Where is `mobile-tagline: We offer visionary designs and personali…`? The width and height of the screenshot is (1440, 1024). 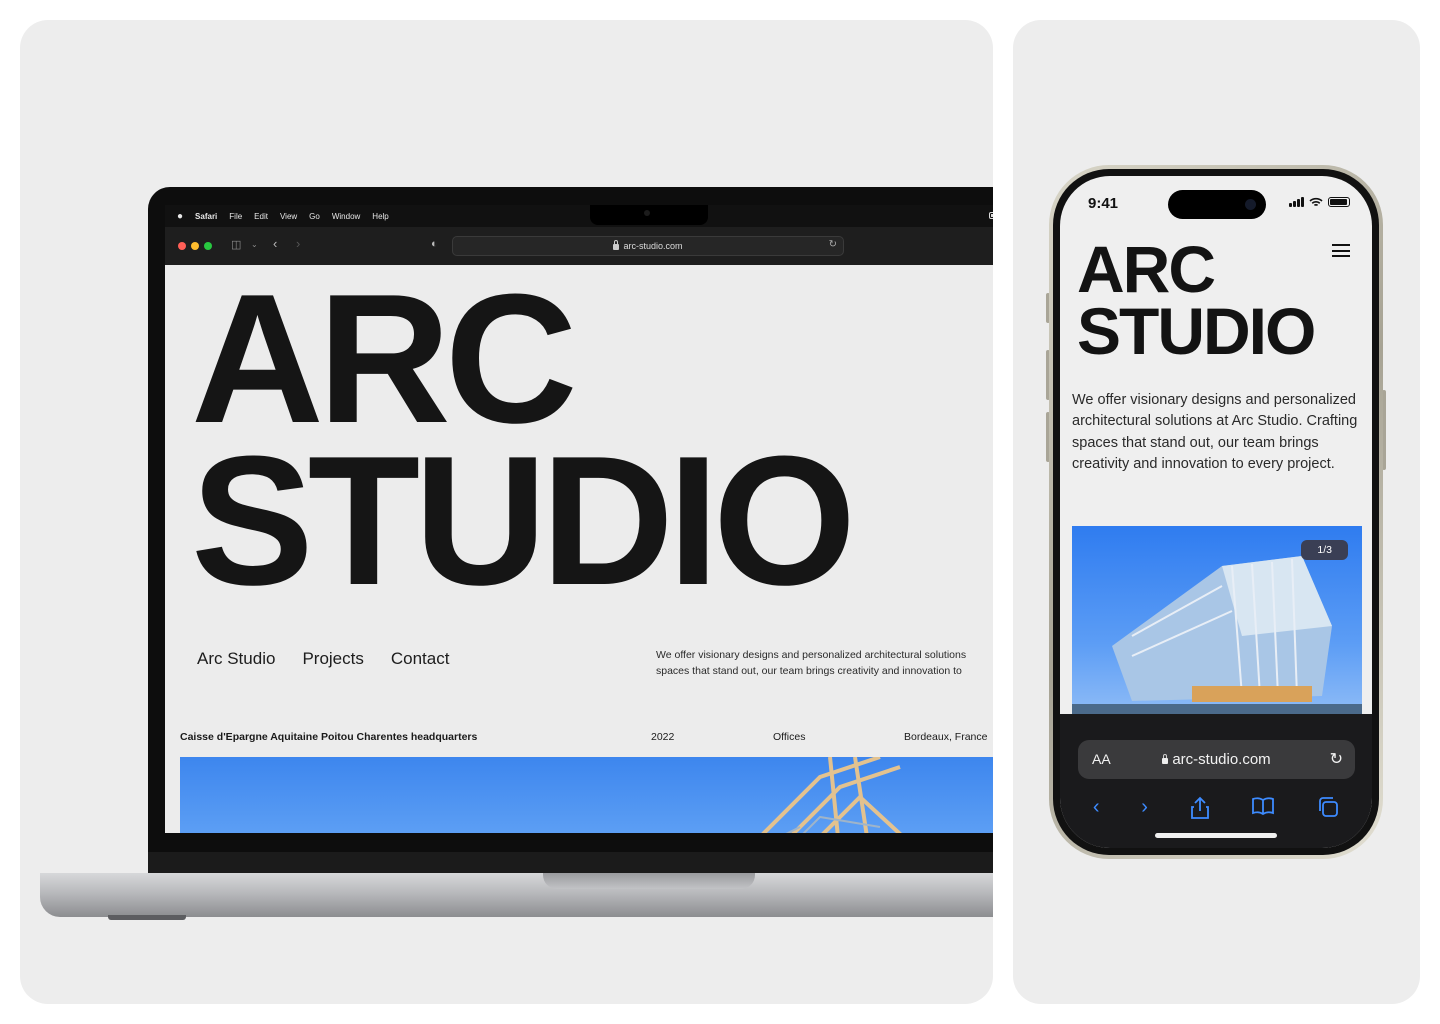
mobile-tagline: We offer visionary designs and personali… is located at coordinates (1215, 432).